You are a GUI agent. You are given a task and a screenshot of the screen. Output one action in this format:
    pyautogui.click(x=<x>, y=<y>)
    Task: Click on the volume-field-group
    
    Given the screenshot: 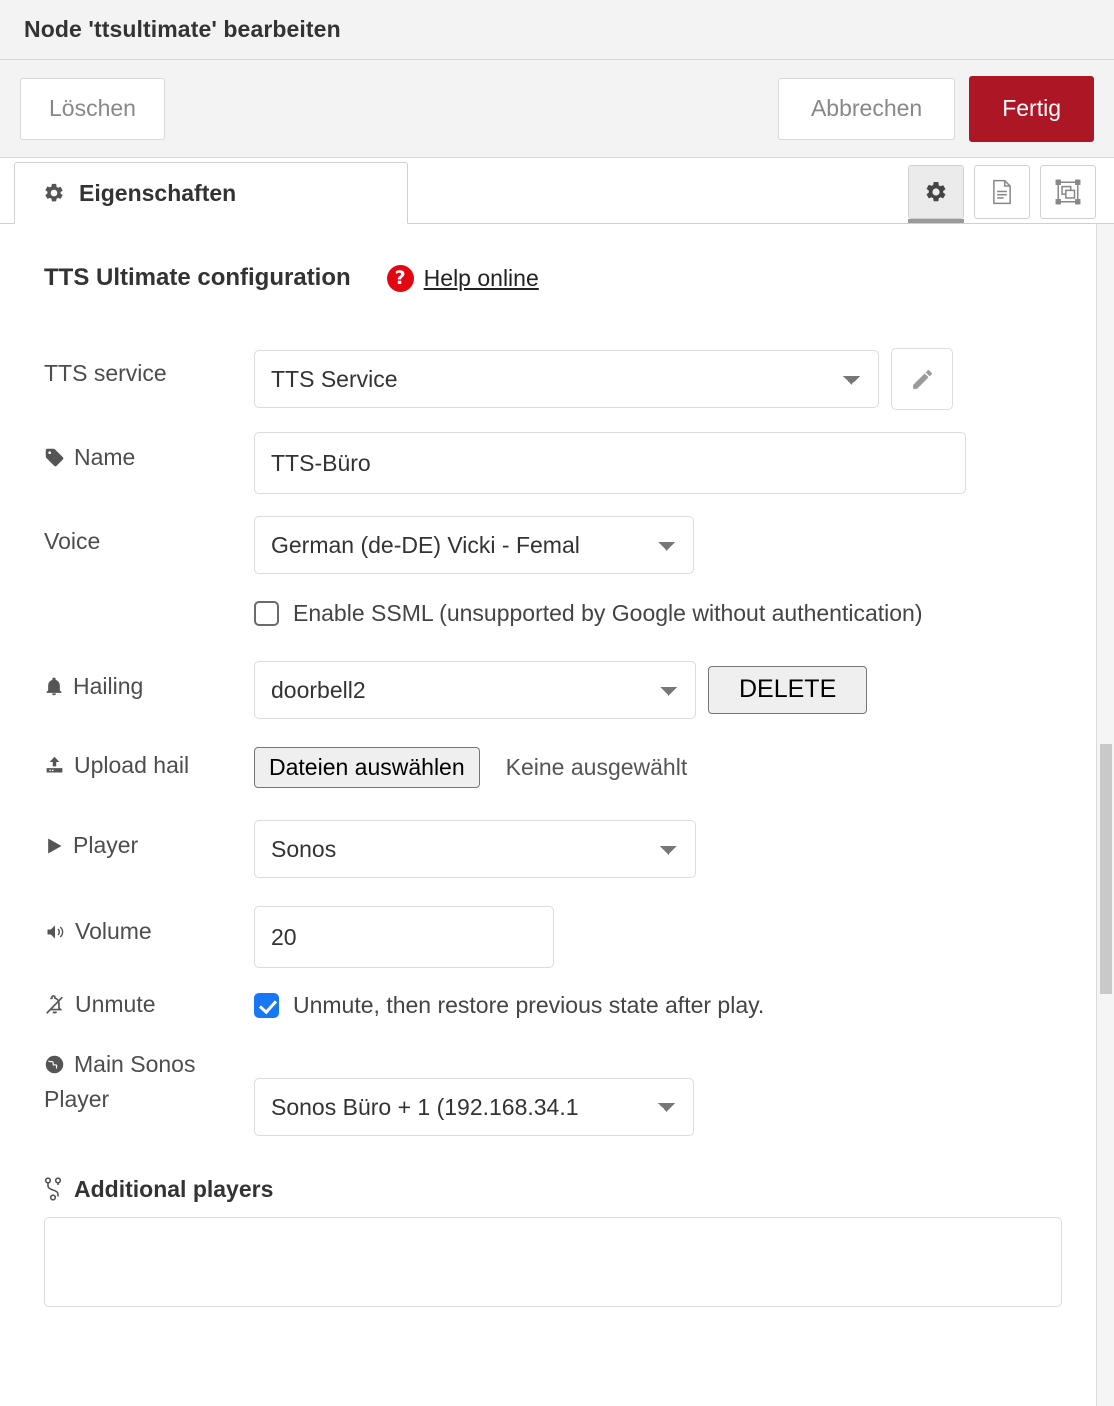 What is the action you would take?
    pyautogui.click(x=404, y=937)
    